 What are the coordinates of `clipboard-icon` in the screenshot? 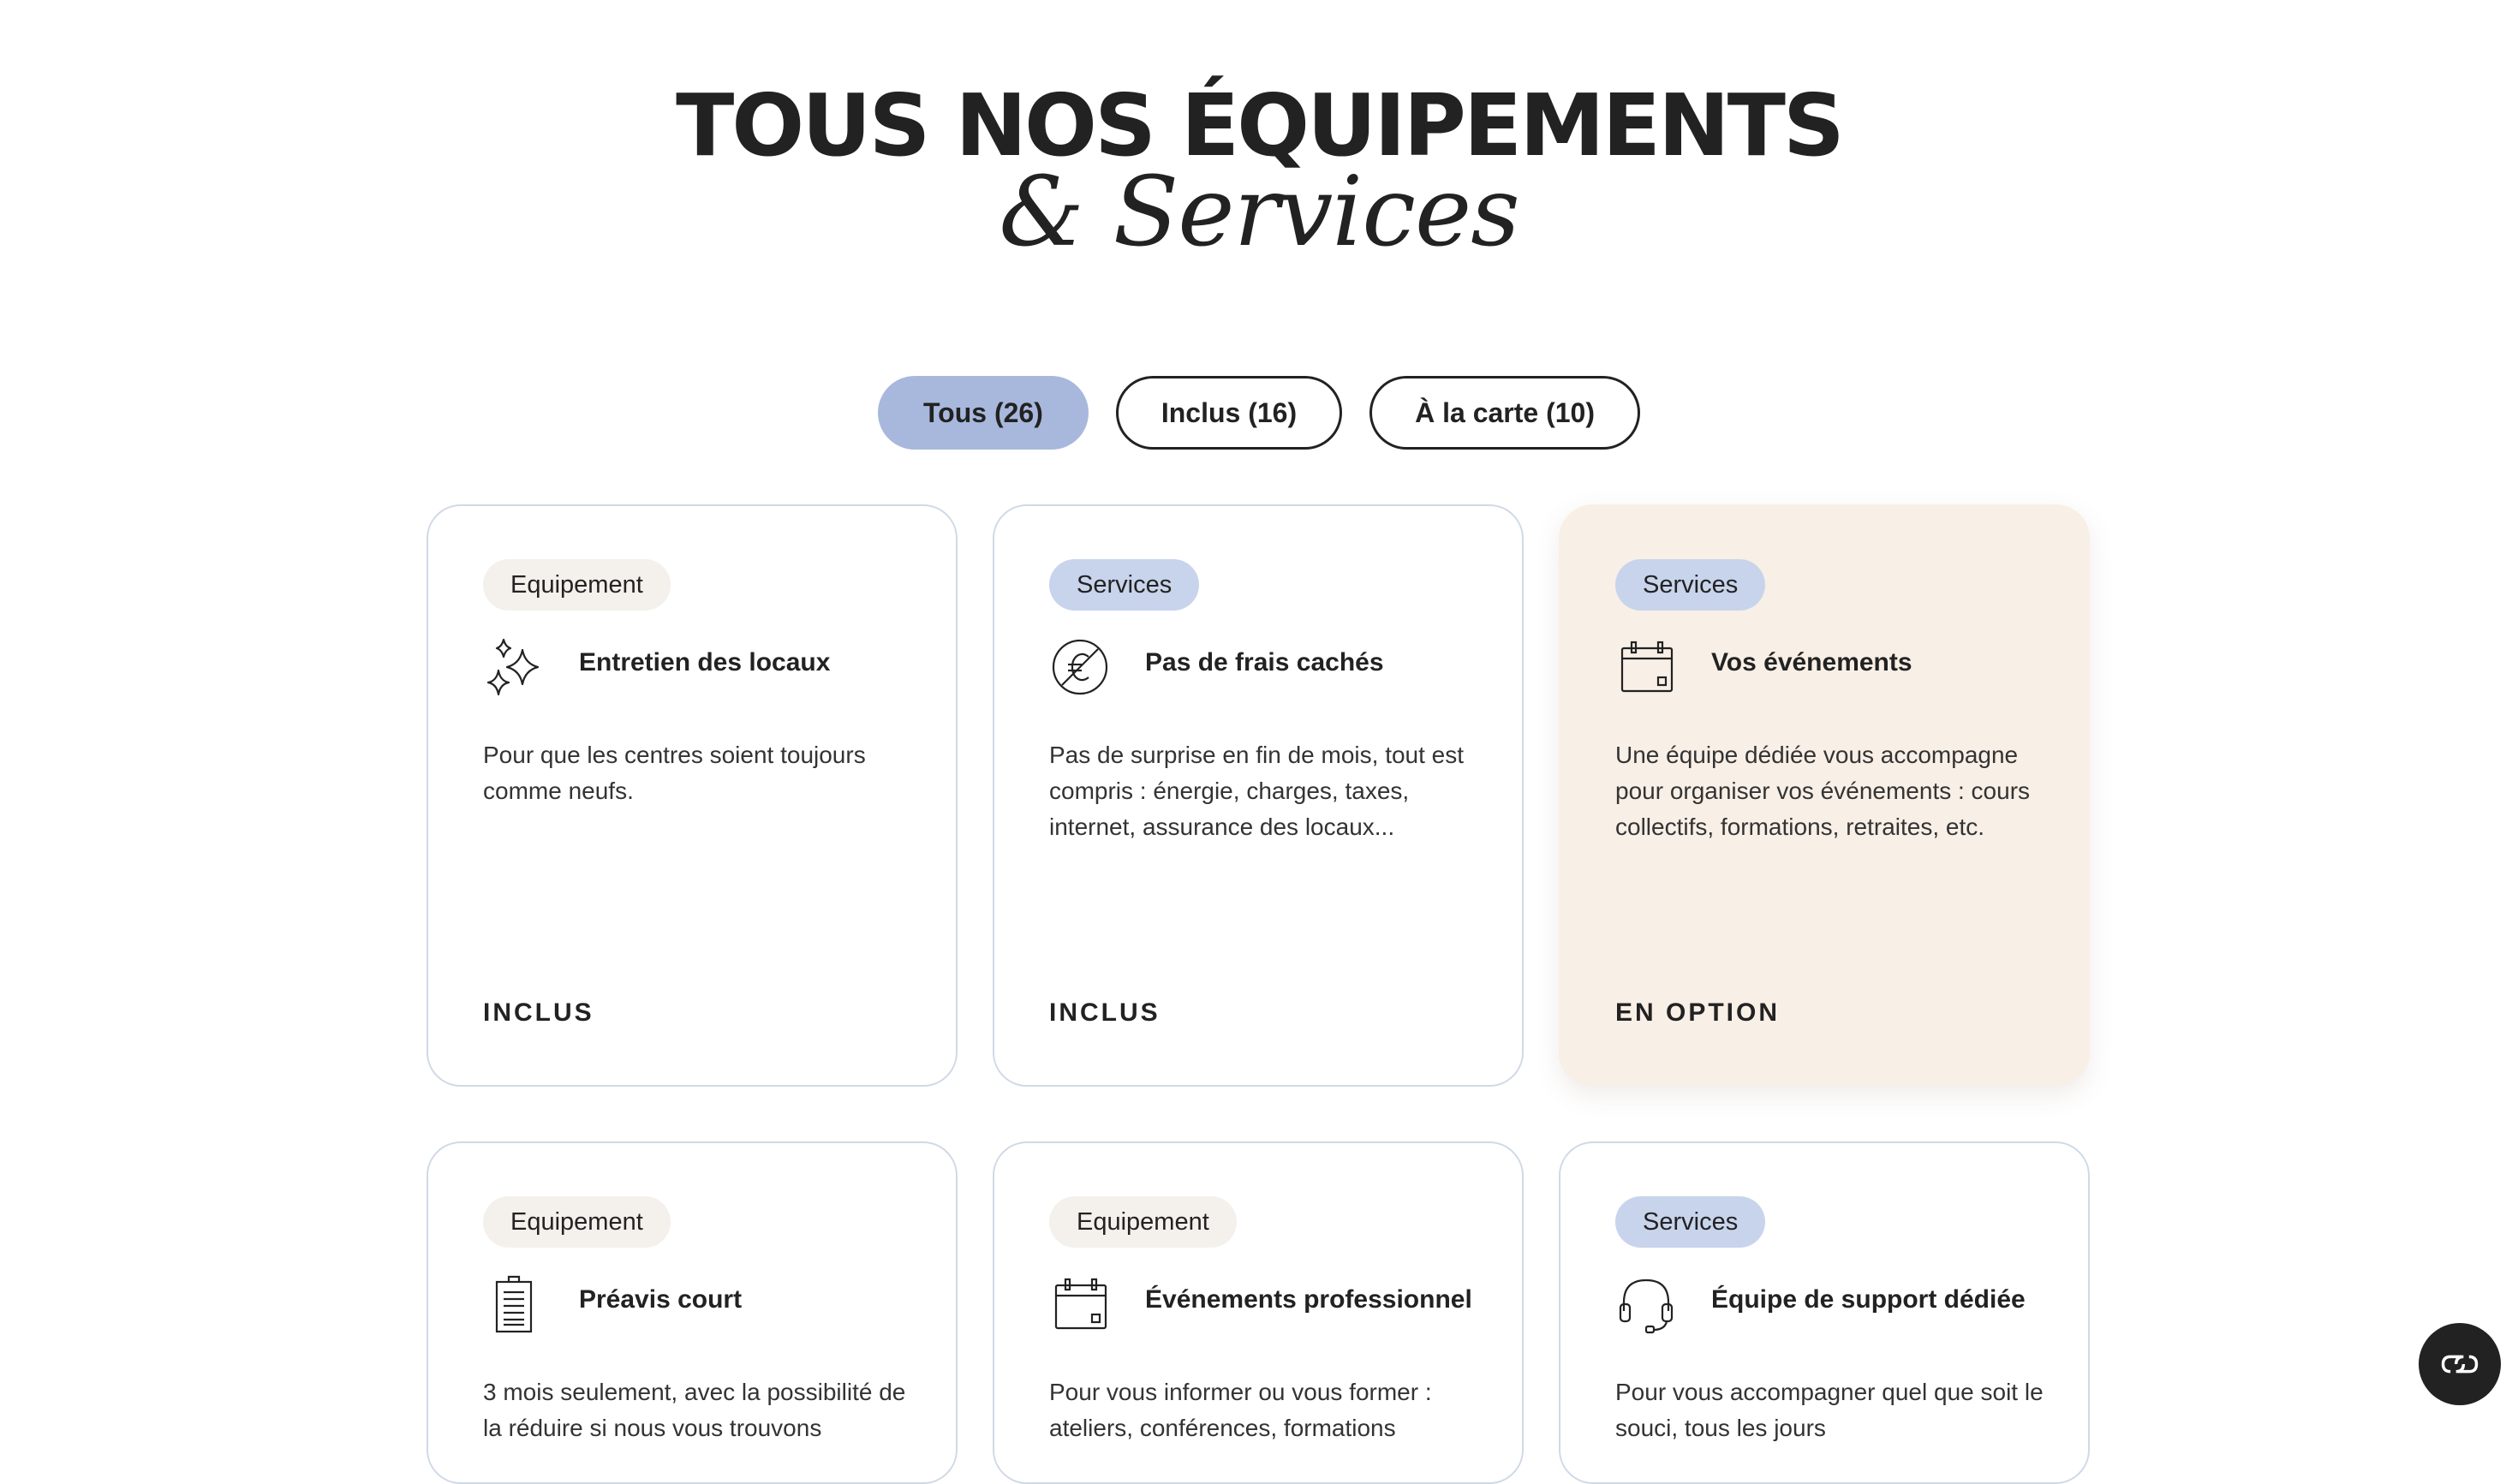 It's located at (514, 1304).